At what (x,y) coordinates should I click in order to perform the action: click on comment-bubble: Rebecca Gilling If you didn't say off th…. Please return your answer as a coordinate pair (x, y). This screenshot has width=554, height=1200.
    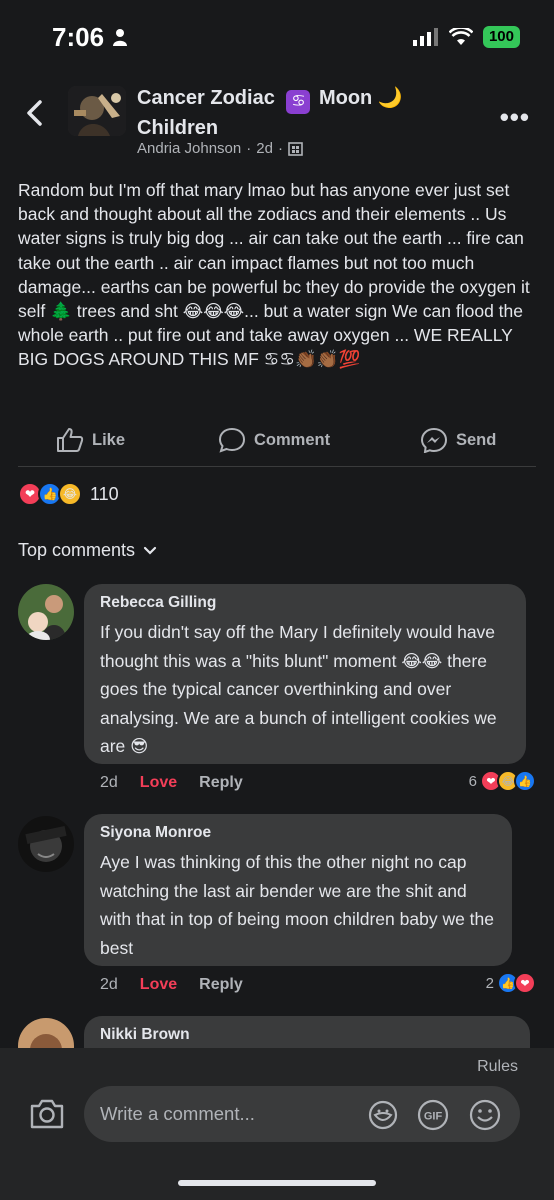
    Looking at the image, I should click on (305, 674).